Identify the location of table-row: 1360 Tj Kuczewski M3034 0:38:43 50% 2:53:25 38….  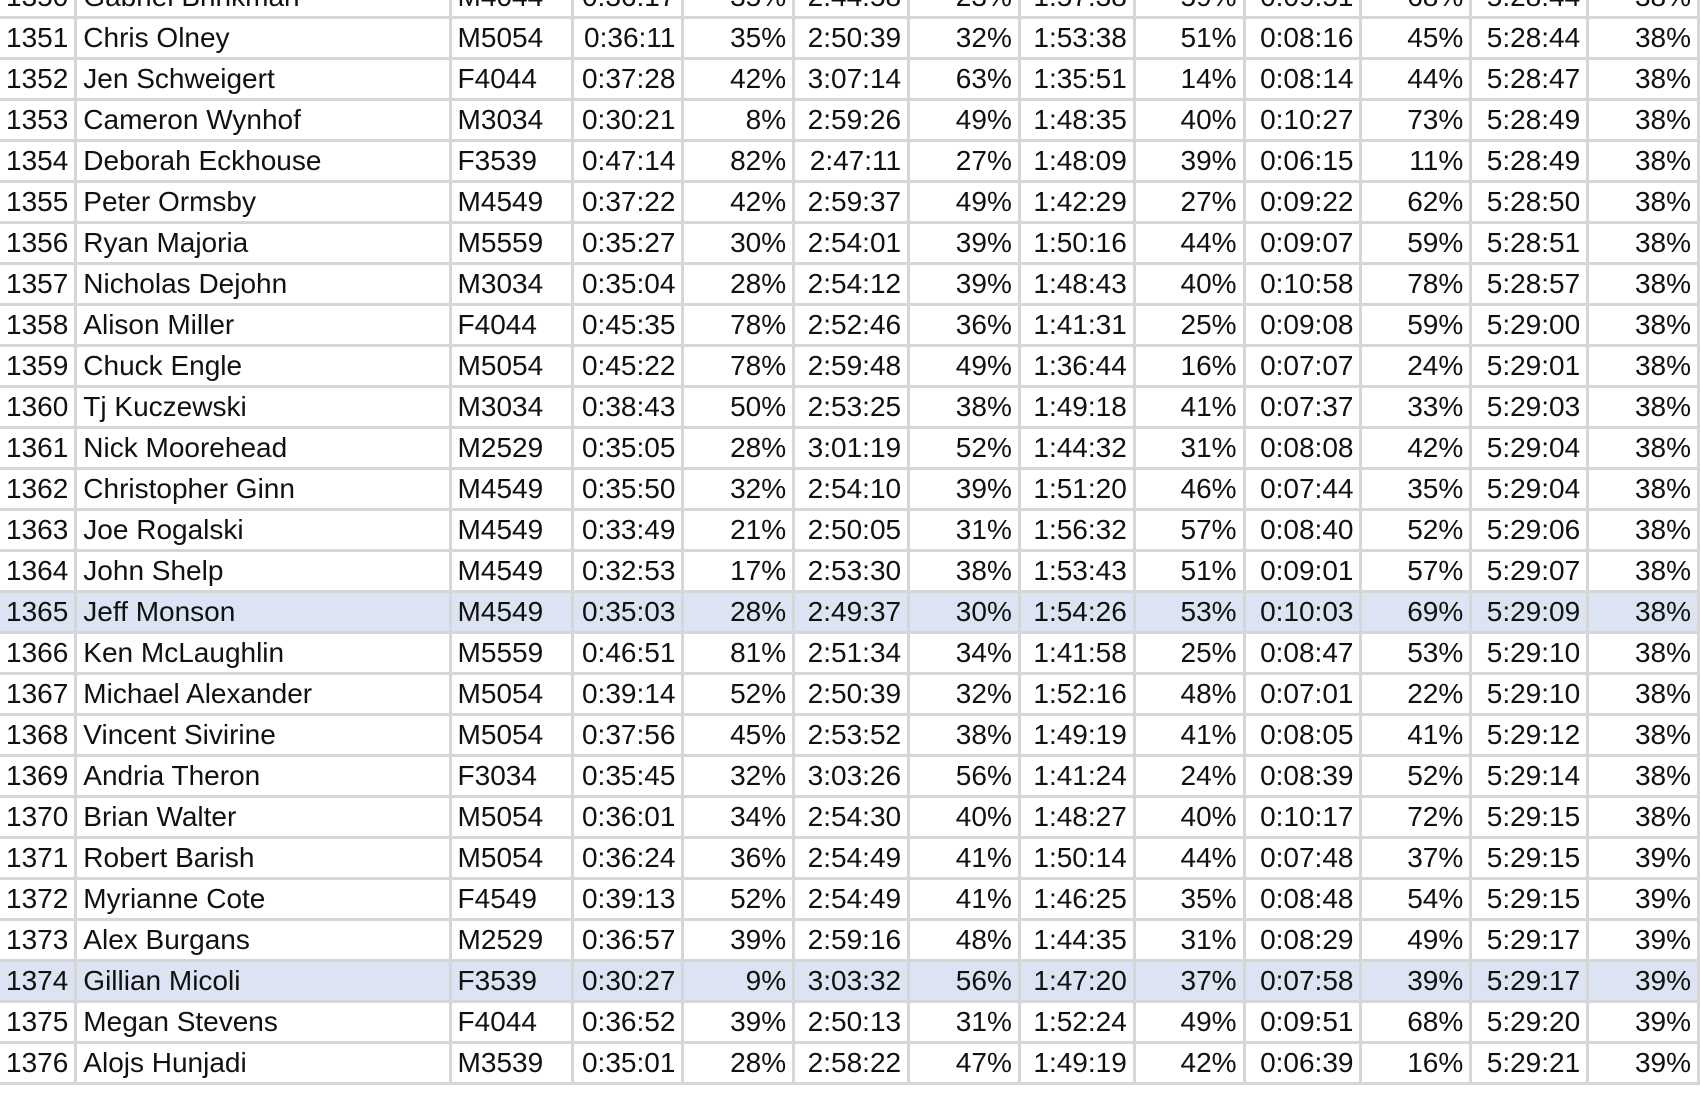
(850, 407).